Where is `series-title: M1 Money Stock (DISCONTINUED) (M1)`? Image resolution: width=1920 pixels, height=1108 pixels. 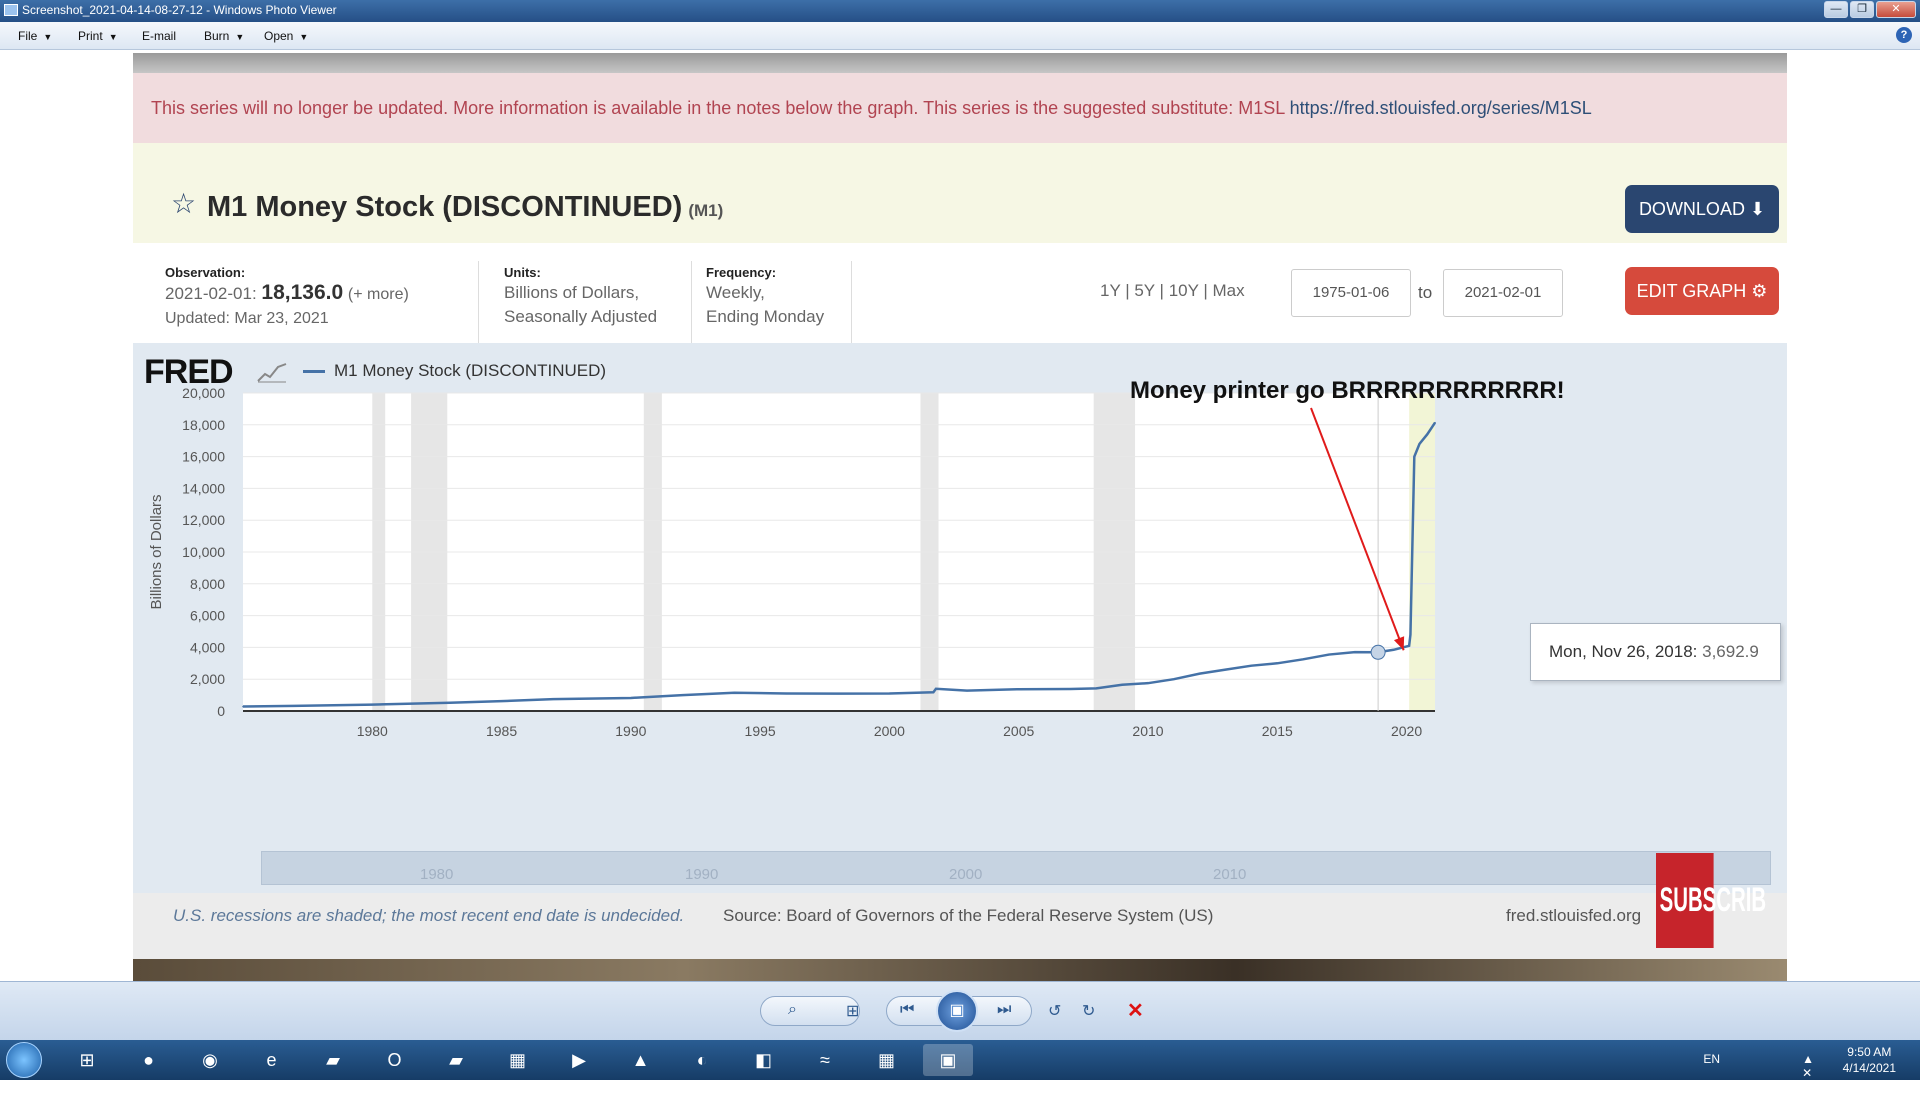 series-title: M1 Money Stock (DISCONTINUED) (M1) is located at coordinates (465, 207).